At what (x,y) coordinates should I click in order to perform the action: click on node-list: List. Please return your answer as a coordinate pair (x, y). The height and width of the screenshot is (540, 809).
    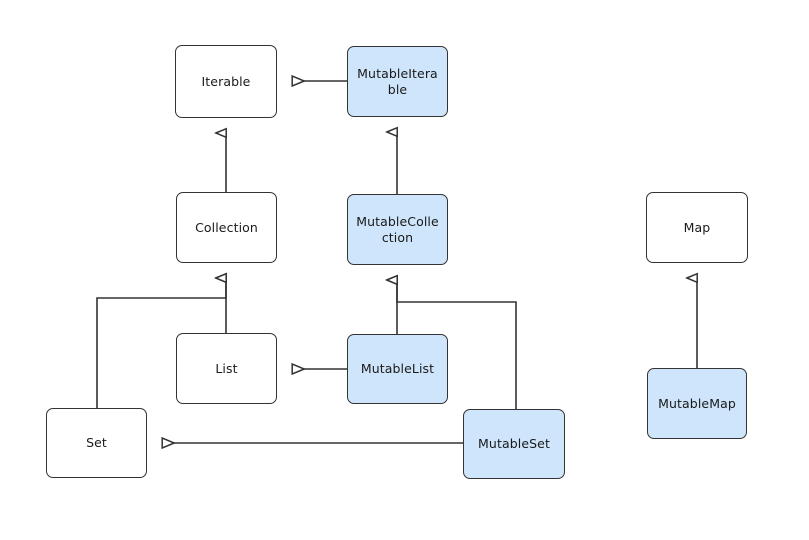
    Looking at the image, I should click on (226, 368).